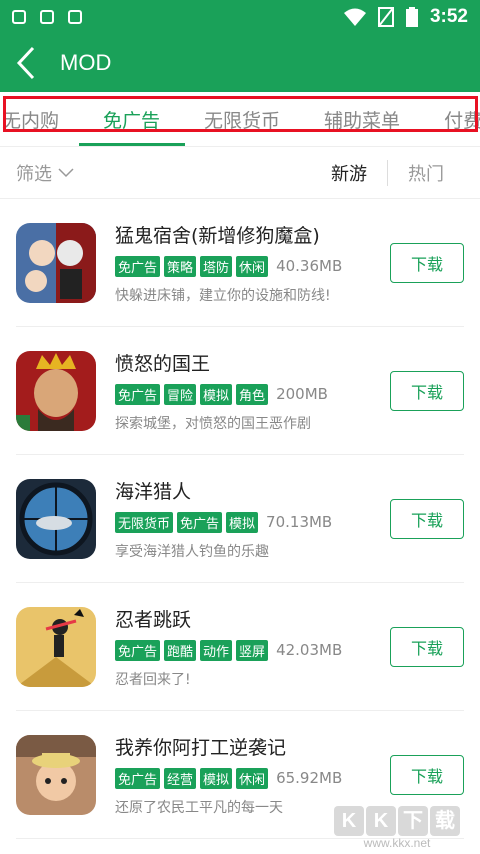 The height and width of the screenshot is (854, 480). Describe the element at coordinates (397, 821) in the screenshot. I see `watermark-logo: K K 下 载` at that location.